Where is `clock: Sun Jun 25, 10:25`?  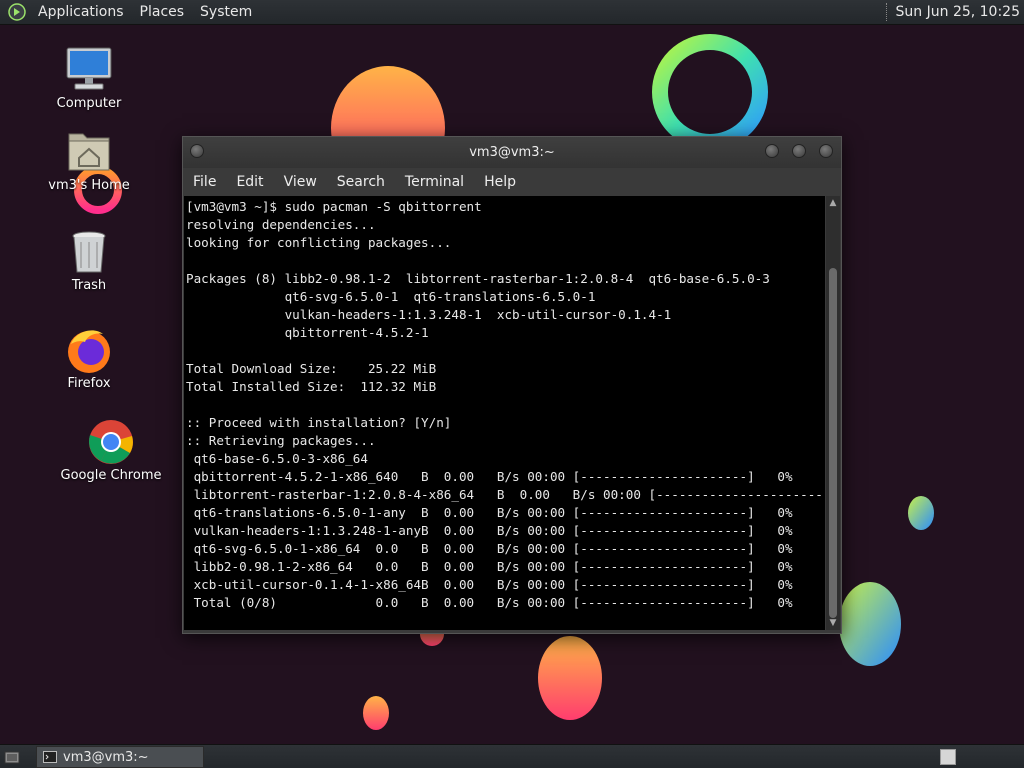
clock: Sun Jun 25, 10:25 is located at coordinates (958, 12).